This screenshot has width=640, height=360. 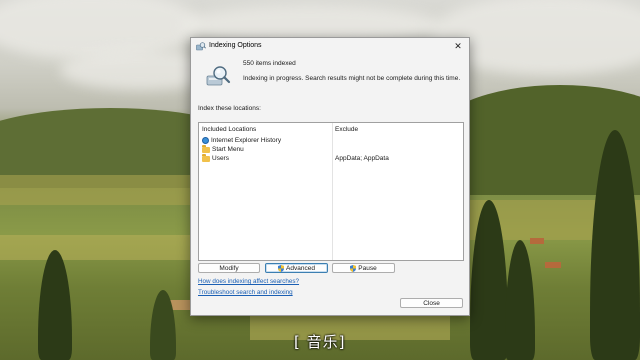 What do you see at coordinates (235, 45) in the screenshot?
I see `window-title: Indexing Options` at bounding box center [235, 45].